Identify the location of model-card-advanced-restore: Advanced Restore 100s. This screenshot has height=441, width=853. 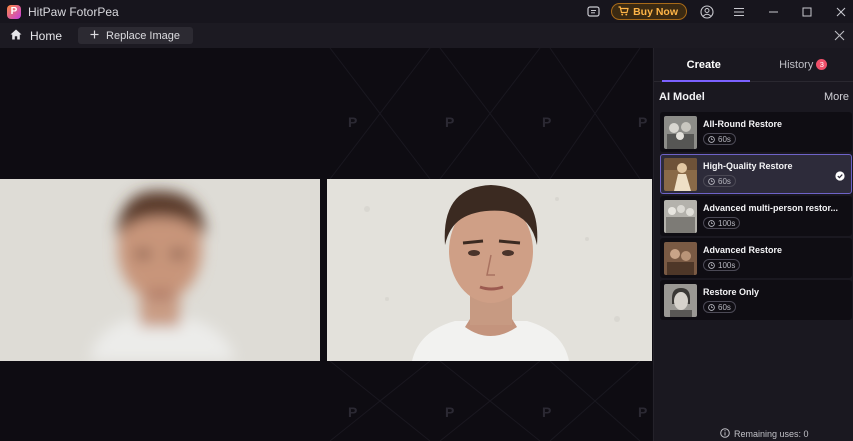
(756, 258).